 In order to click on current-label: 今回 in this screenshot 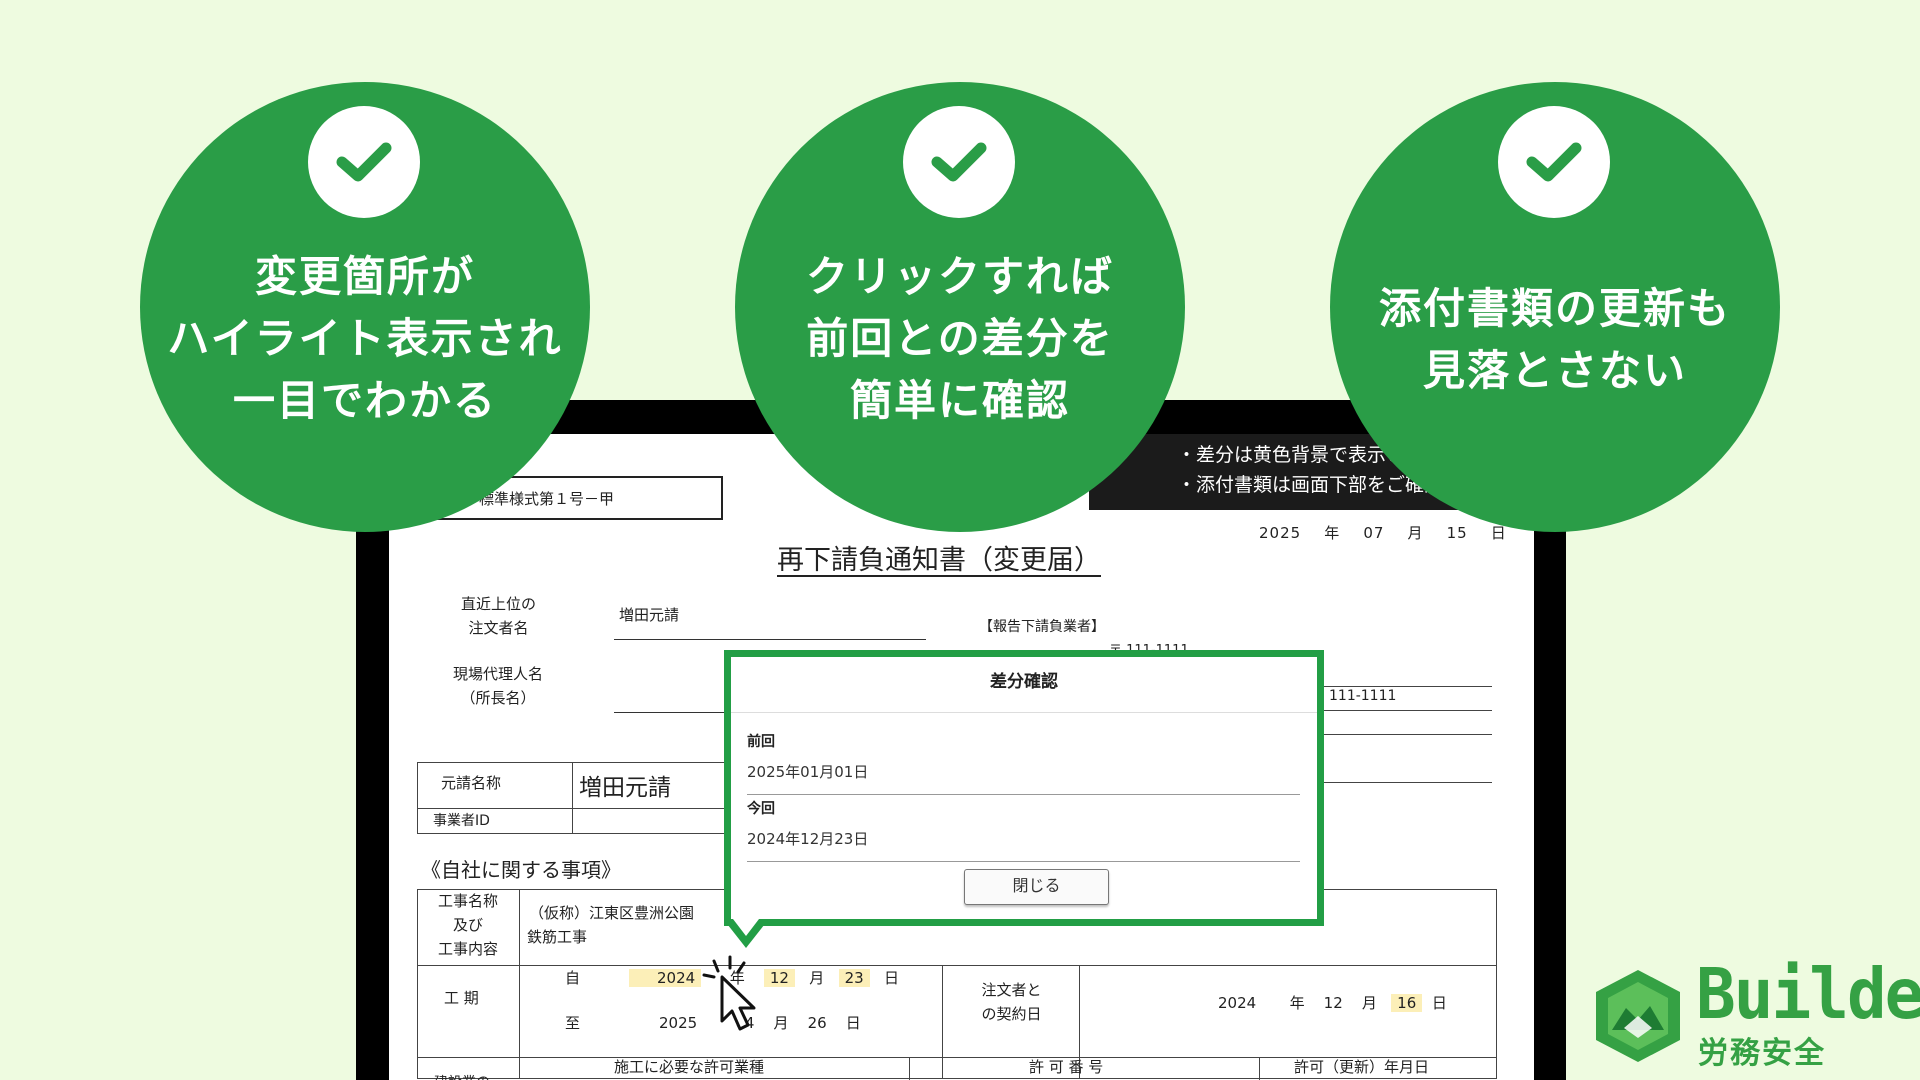, I will do `click(761, 809)`.